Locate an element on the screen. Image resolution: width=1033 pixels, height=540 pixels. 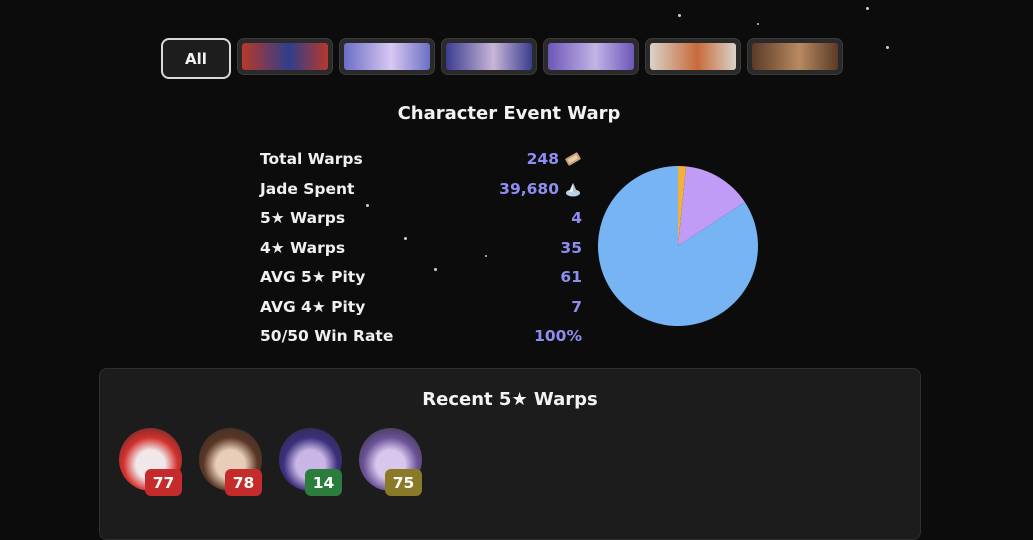
recent-warp-avatar: 77 is located at coordinates (150, 462).